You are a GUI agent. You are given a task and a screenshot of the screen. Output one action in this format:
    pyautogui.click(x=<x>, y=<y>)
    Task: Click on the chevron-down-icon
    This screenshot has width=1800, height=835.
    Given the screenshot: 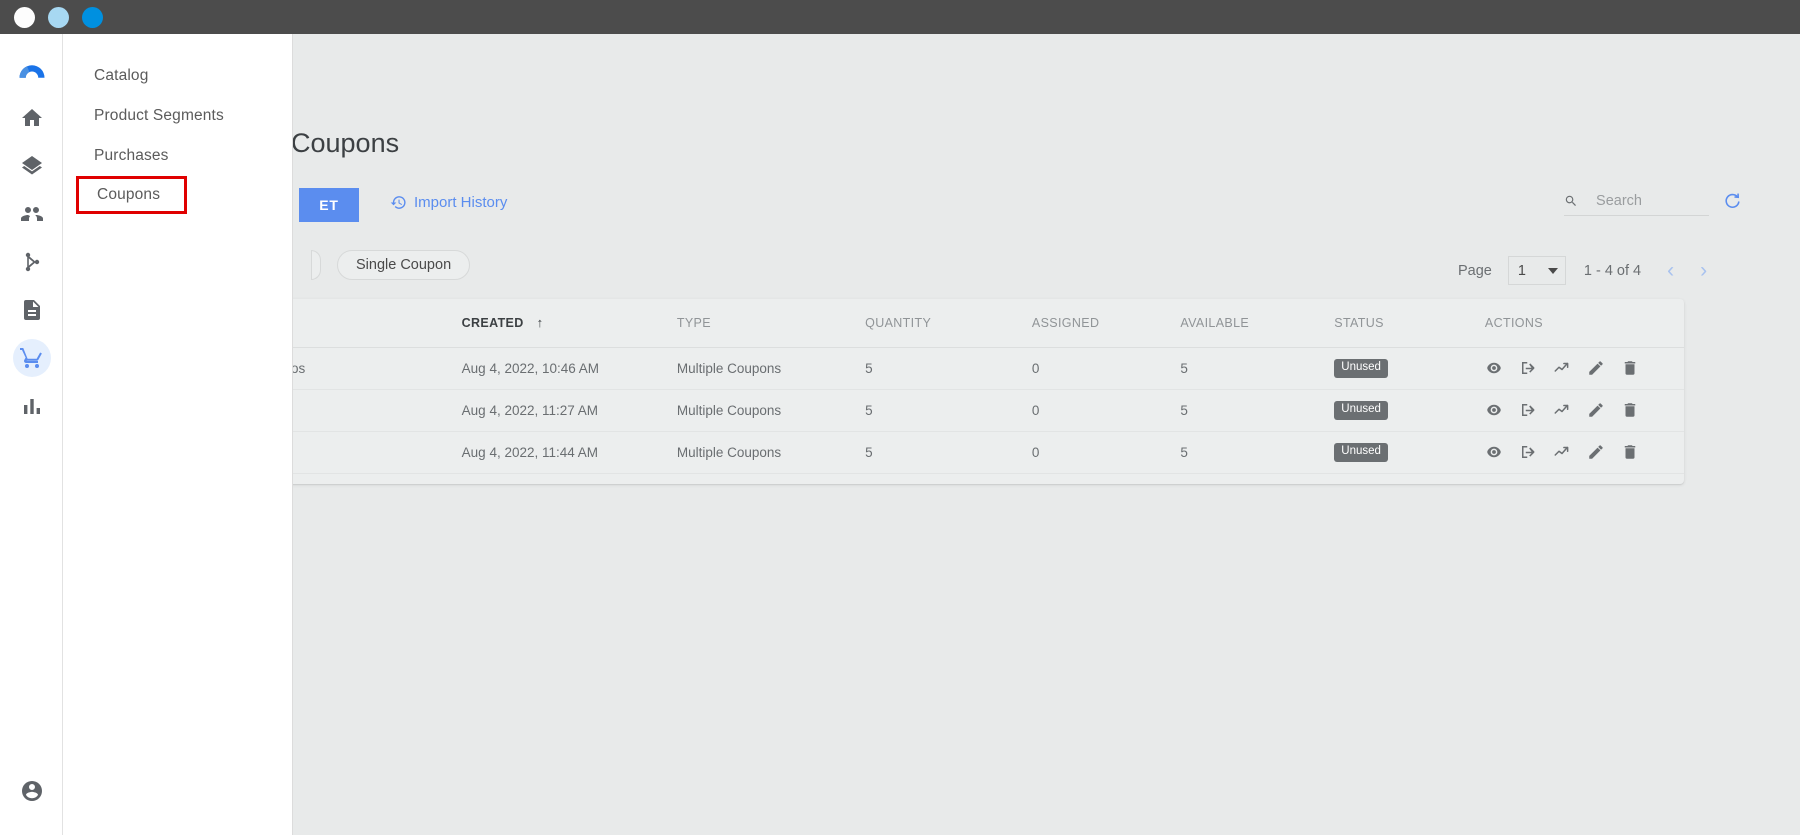 What is the action you would take?
    pyautogui.click(x=1552, y=270)
    